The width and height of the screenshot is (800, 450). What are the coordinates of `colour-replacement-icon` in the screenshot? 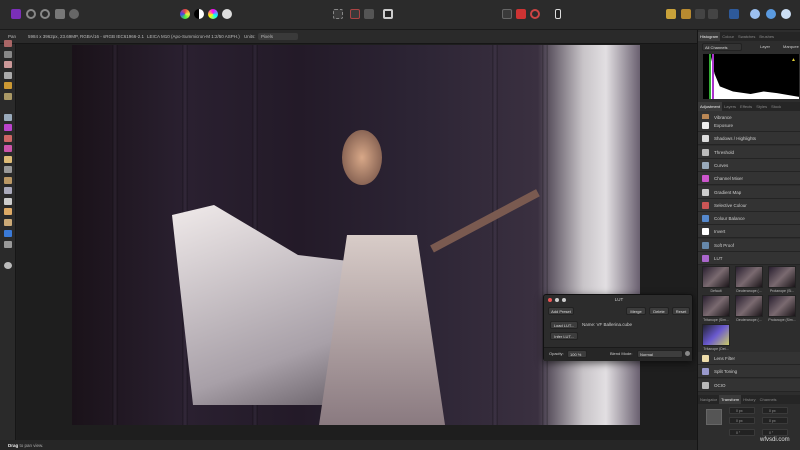 It's located at (8, 148).